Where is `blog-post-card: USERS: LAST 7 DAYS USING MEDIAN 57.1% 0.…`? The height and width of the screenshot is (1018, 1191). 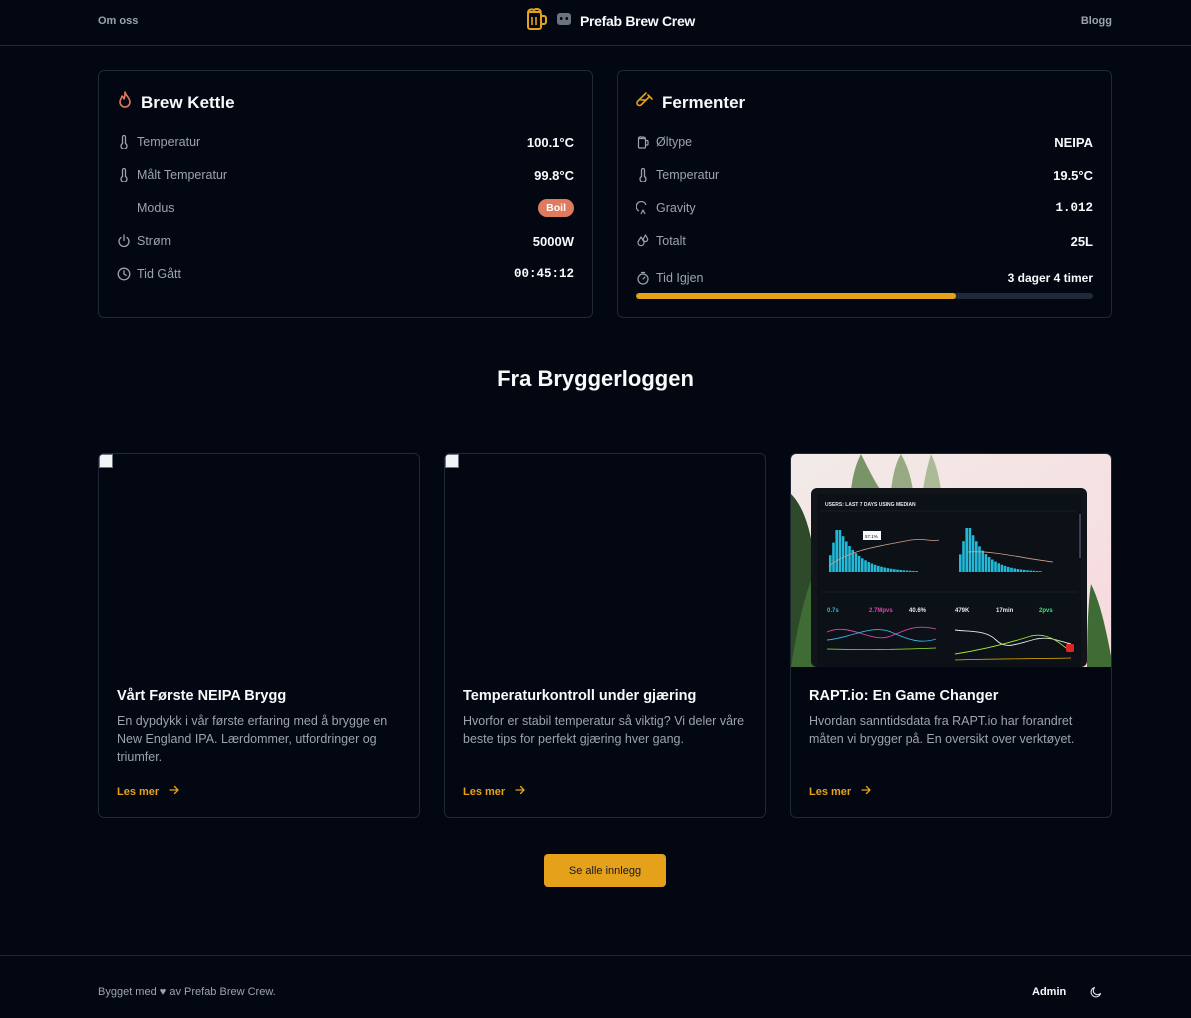 blog-post-card: USERS: LAST 7 DAYS USING MEDIAN 57.1% 0.… is located at coordinates (951, 635).